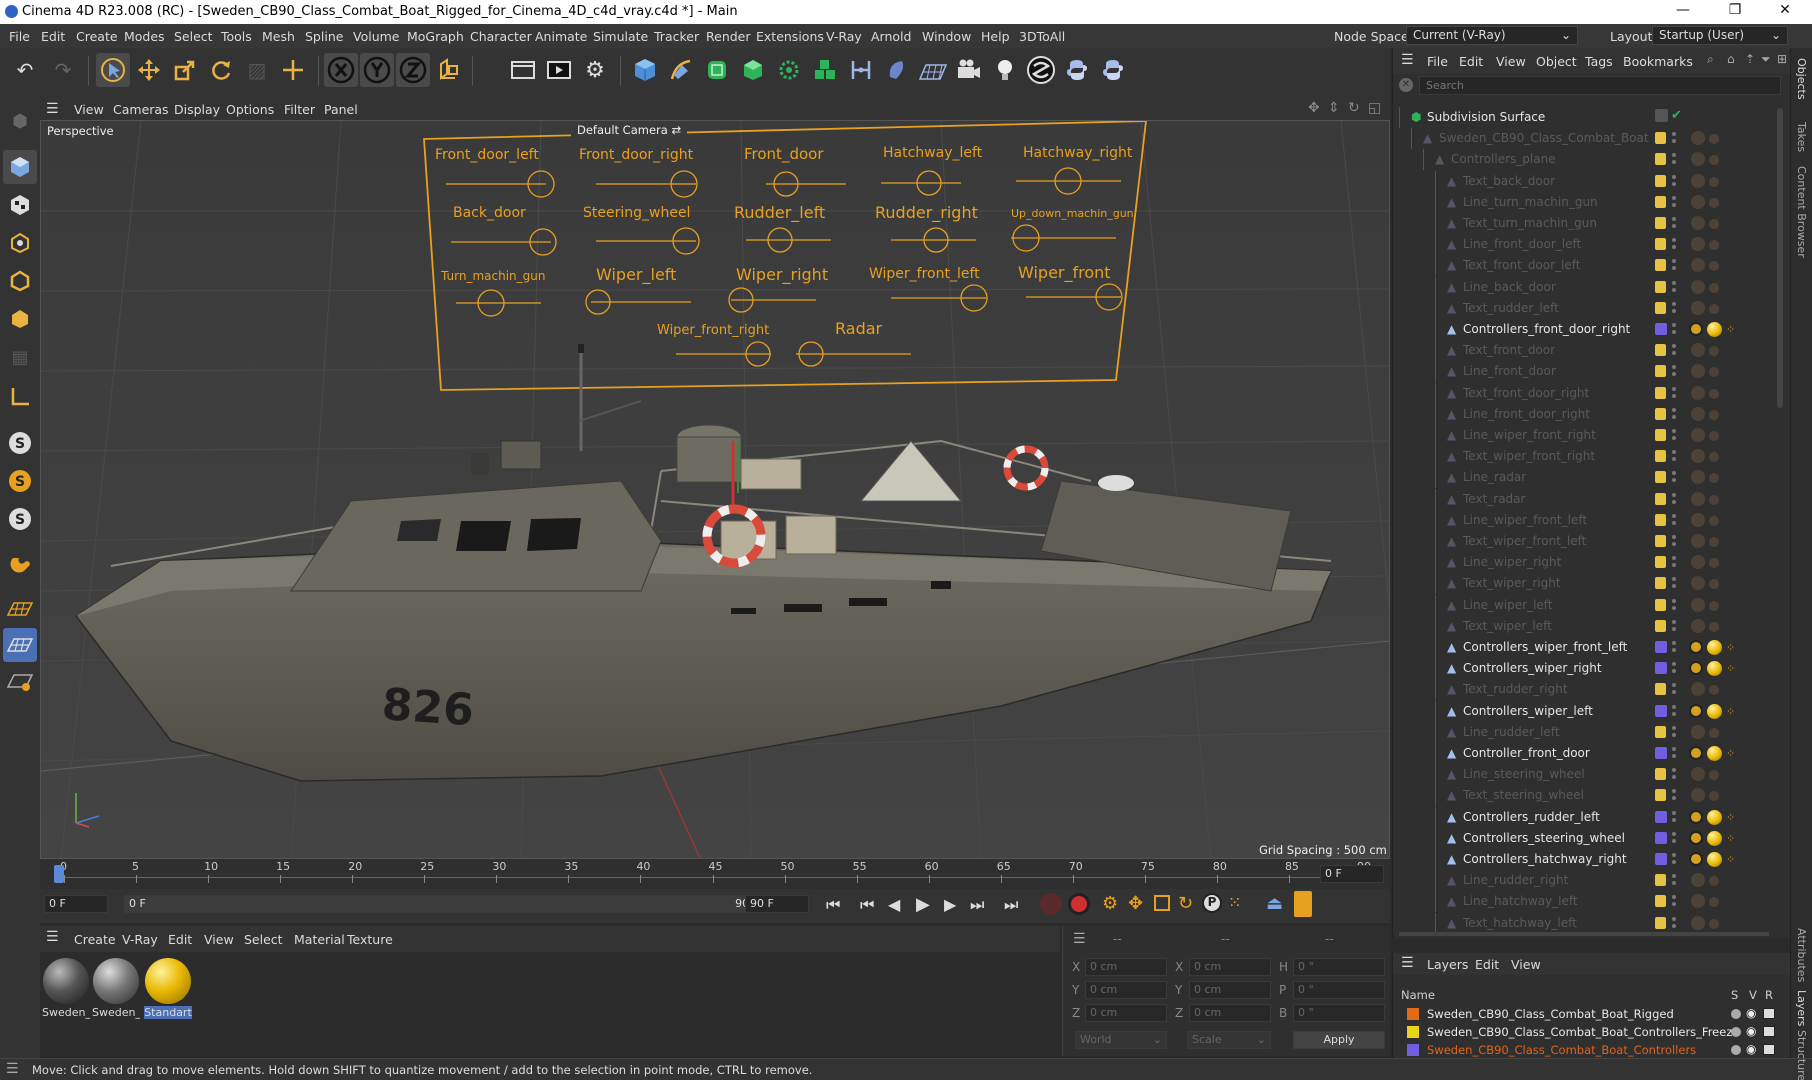 The width and height of the screenshot is (1812, 1080). What do you see at coordinates (1584, 923) in the screenshot?
I see `object-row: ▲ Text_hatchway_left` at bounding box center [1584, 923].